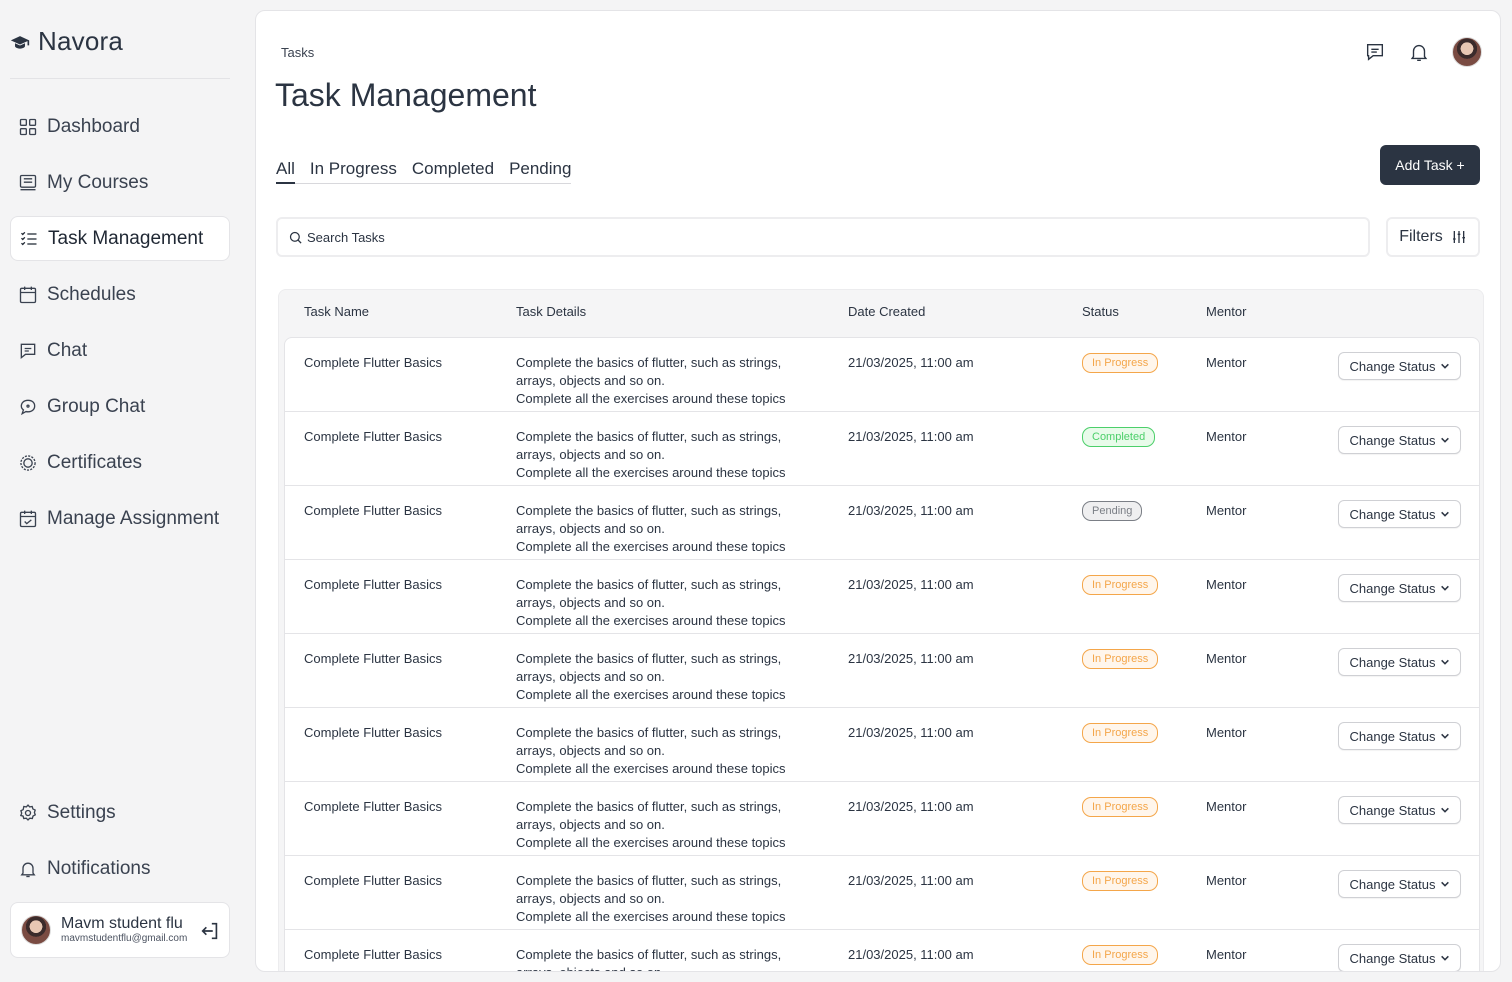 Image resolution: width=1512 pixels, height=982 pixels. Describe the element at coordinates (28, 351) in the screenshot. I see `chat-icon` at that location.